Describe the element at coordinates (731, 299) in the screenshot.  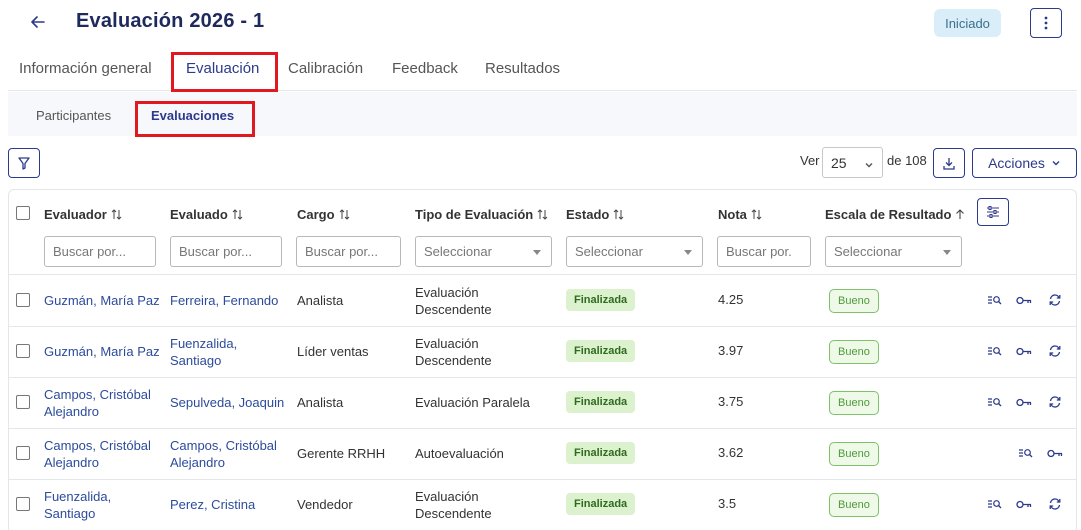
I see `nota-cell: 4.25` at that location.